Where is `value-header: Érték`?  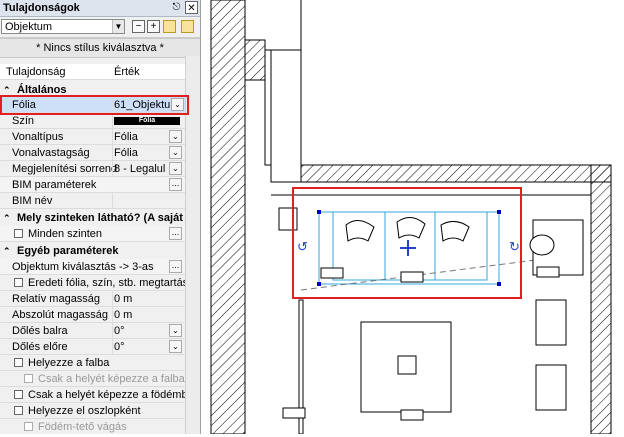
value-header: Érték is located at coordinates (127, 72).